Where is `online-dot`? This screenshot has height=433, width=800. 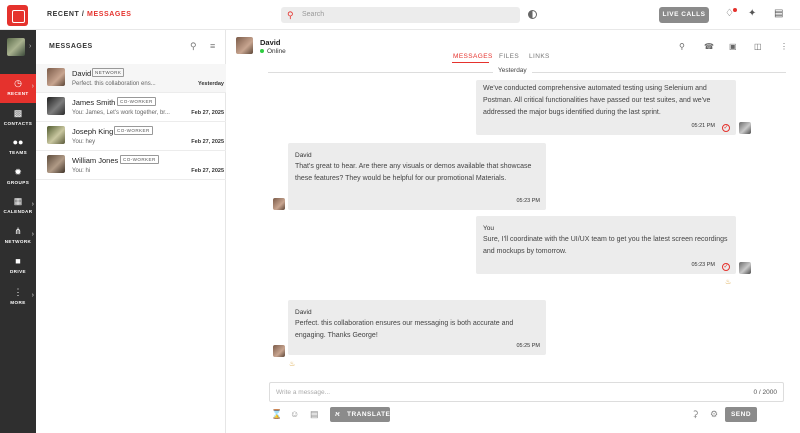
online-dot is located at coordinates (262, 51).